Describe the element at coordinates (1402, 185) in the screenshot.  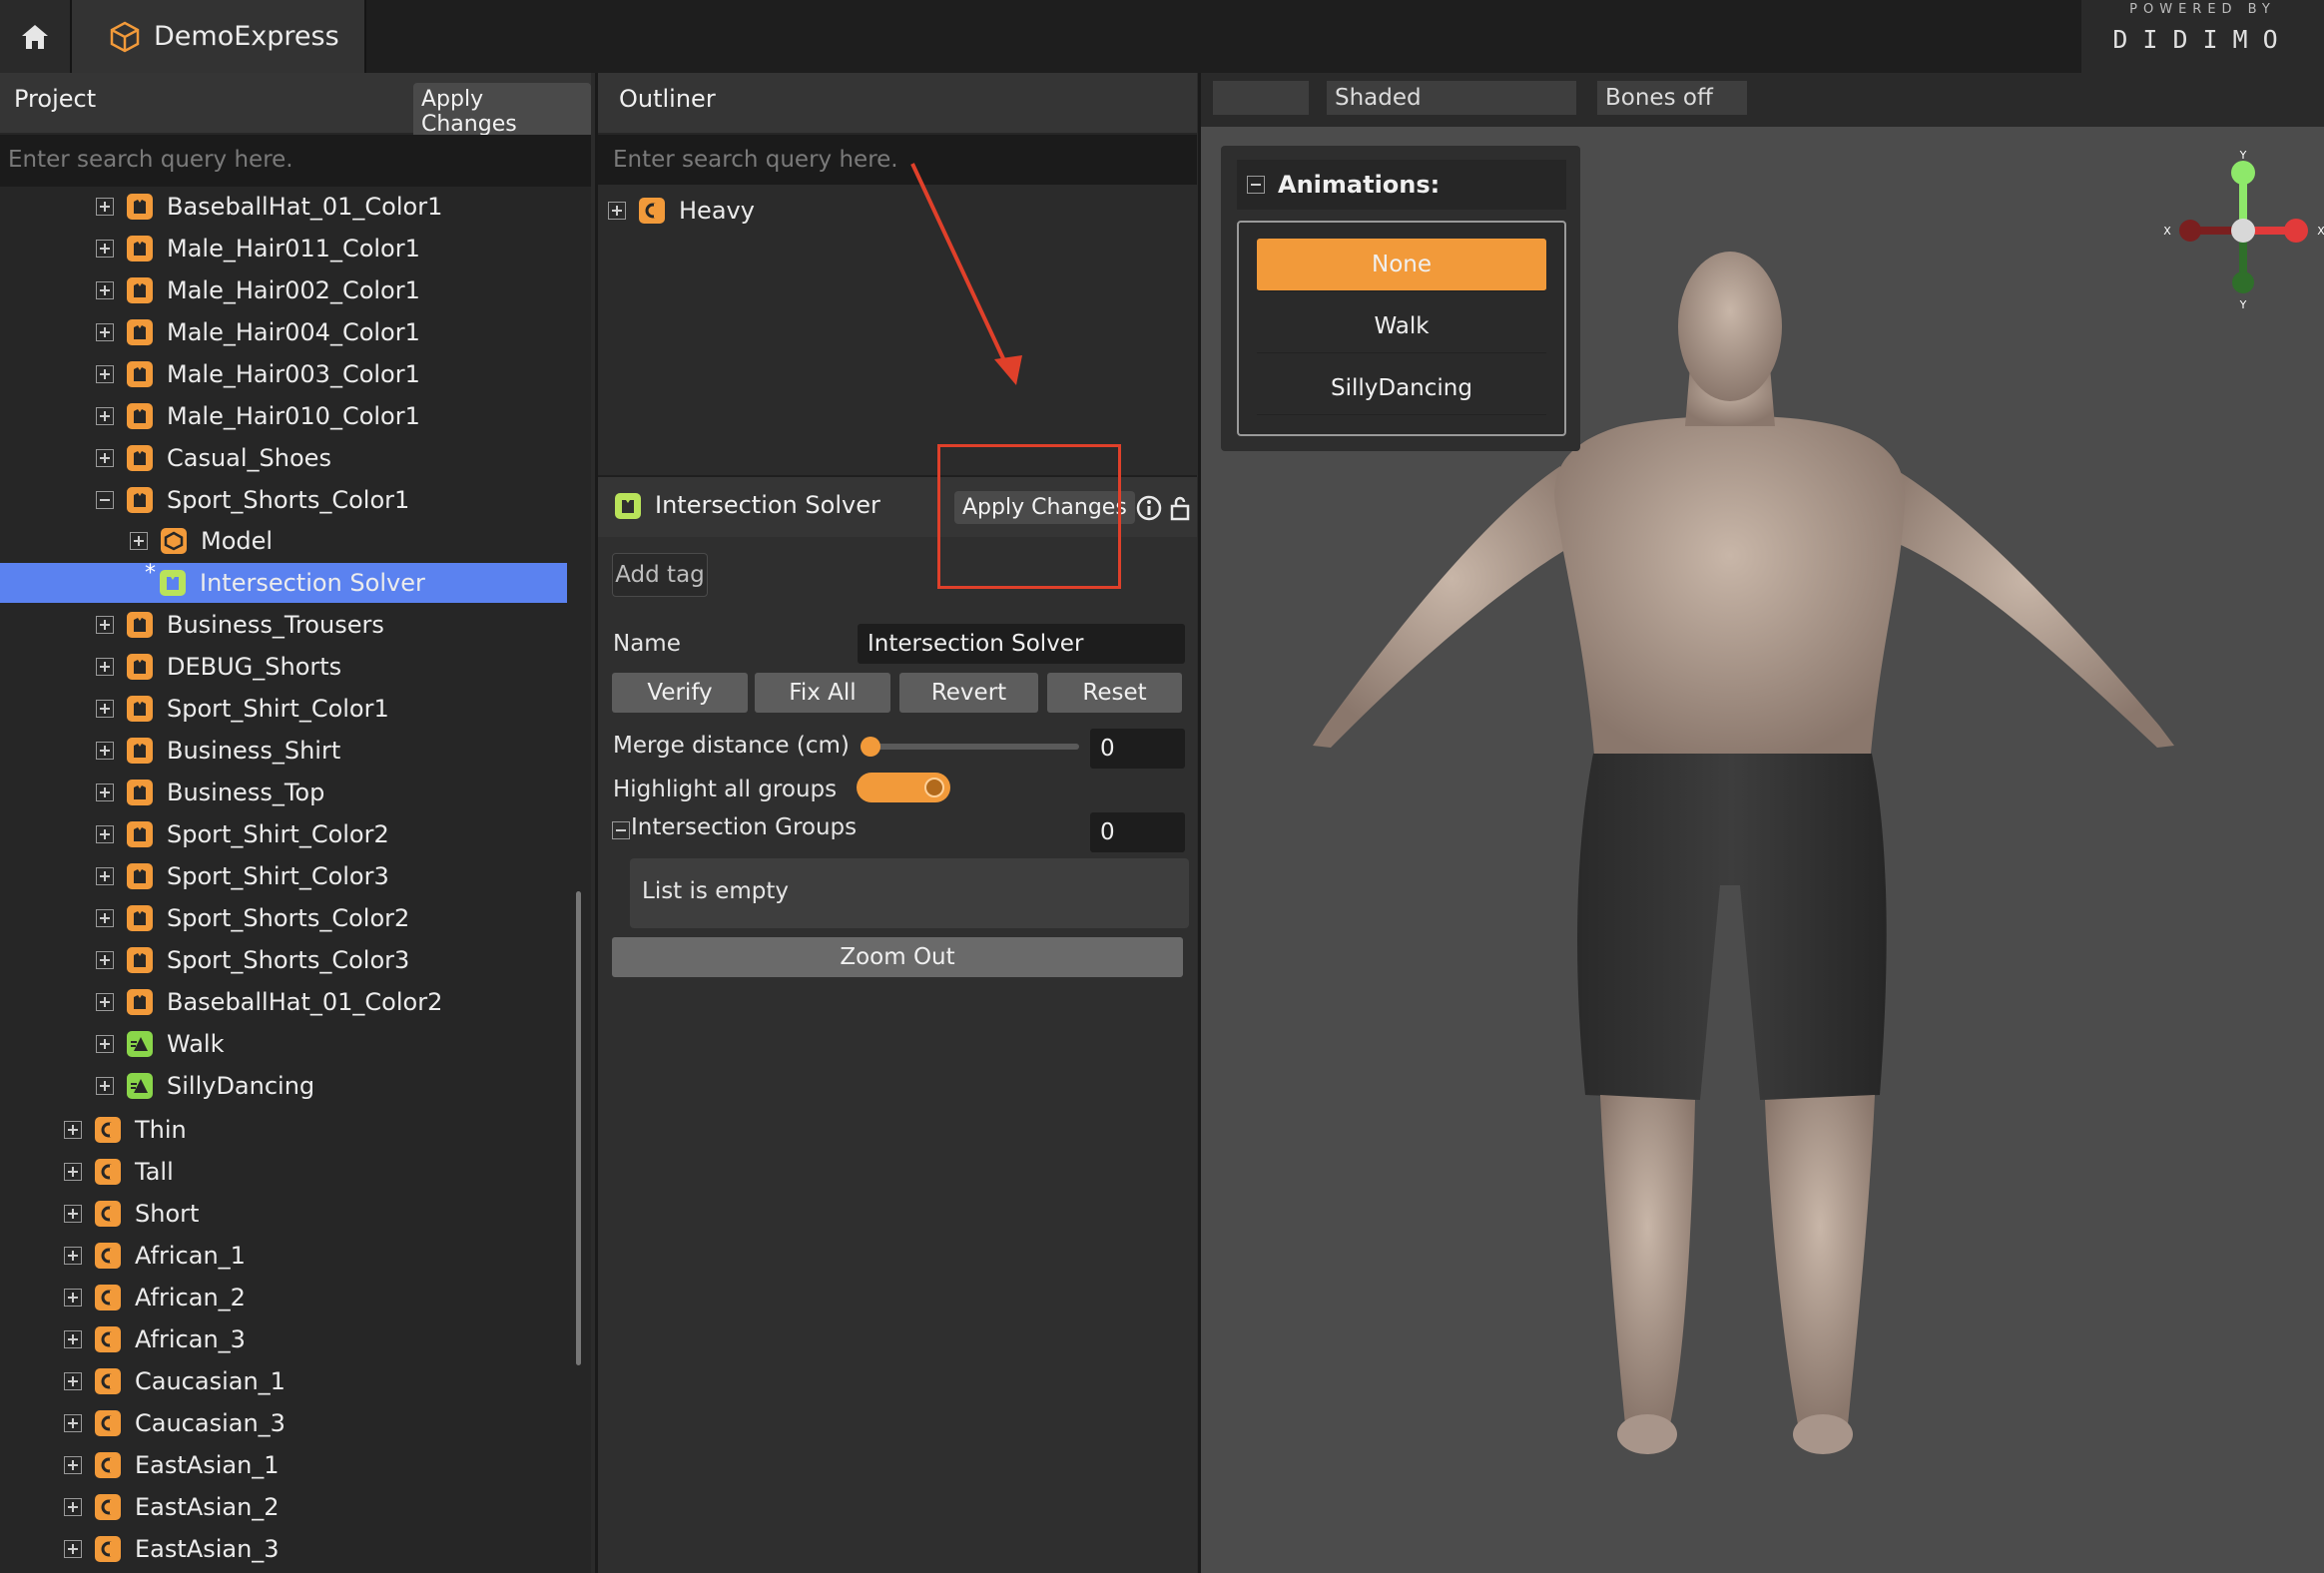
I see `animations-header: Animations:` at that location.